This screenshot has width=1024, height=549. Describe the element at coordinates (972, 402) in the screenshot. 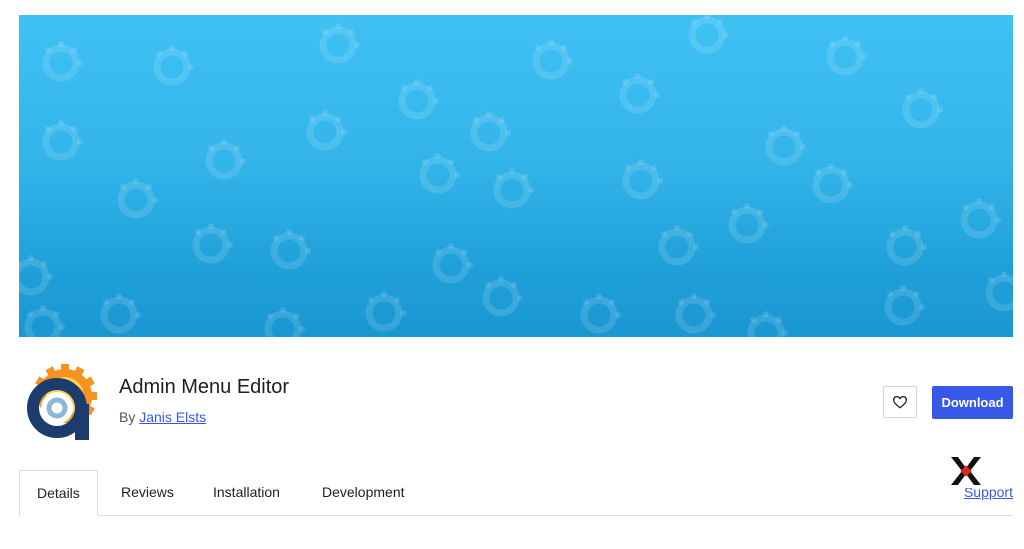

I see `download-button: Download` at that location.